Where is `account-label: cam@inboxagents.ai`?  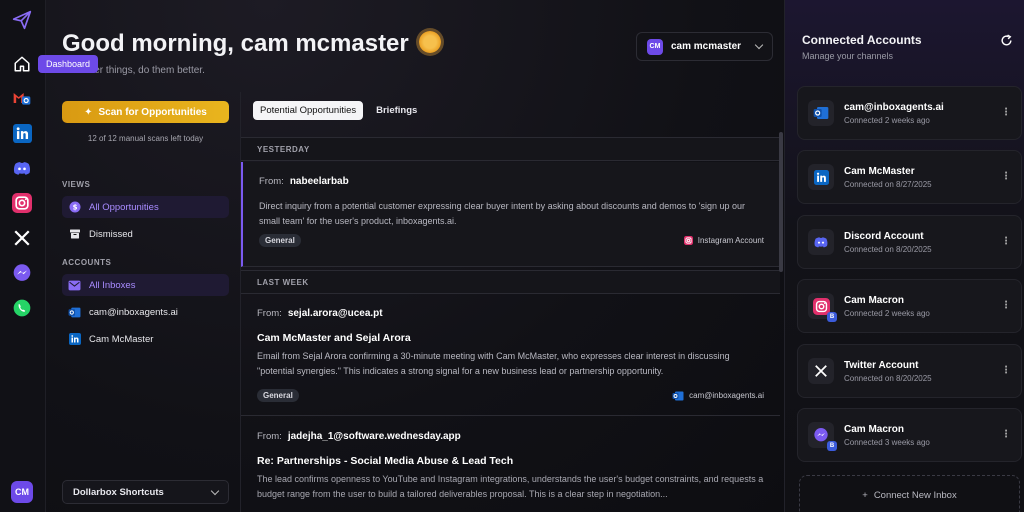
account-label: cam@inboxagents.ai is located at coordinates (133, 312).